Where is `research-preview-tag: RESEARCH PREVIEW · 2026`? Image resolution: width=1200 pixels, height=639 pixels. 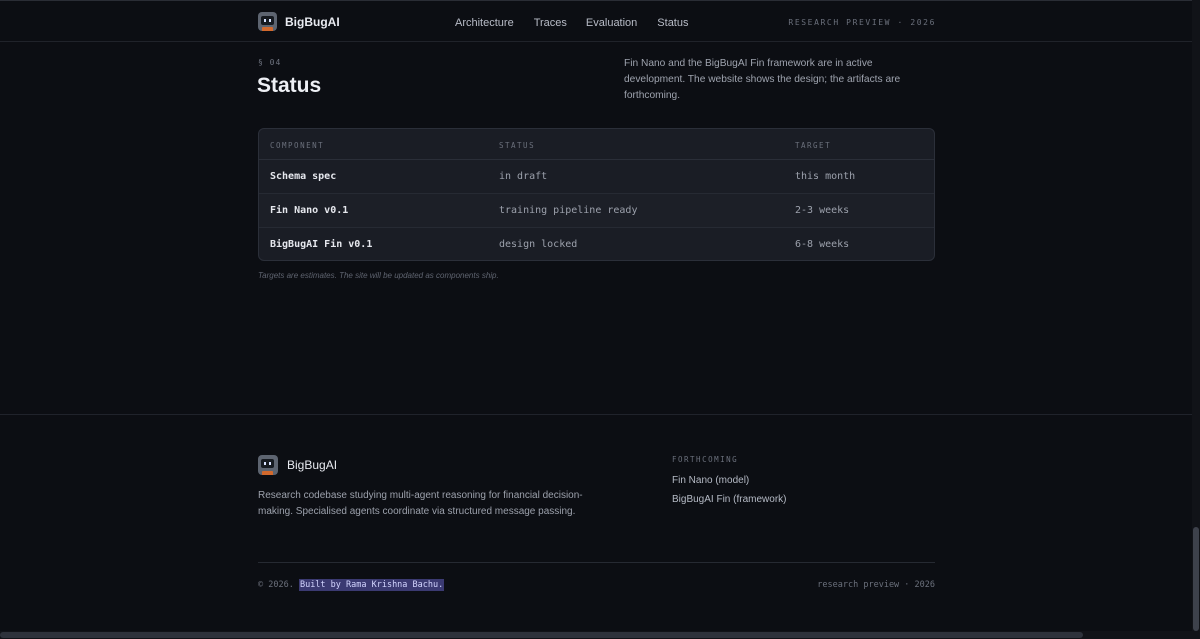
research-preview-tag: RESEARCH PREVIEW · 2026 is located at coordinates (862, 22).